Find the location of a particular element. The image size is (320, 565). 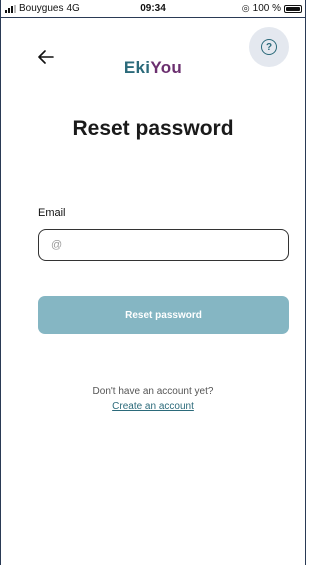

email-field is located at coordinates (163, 245).